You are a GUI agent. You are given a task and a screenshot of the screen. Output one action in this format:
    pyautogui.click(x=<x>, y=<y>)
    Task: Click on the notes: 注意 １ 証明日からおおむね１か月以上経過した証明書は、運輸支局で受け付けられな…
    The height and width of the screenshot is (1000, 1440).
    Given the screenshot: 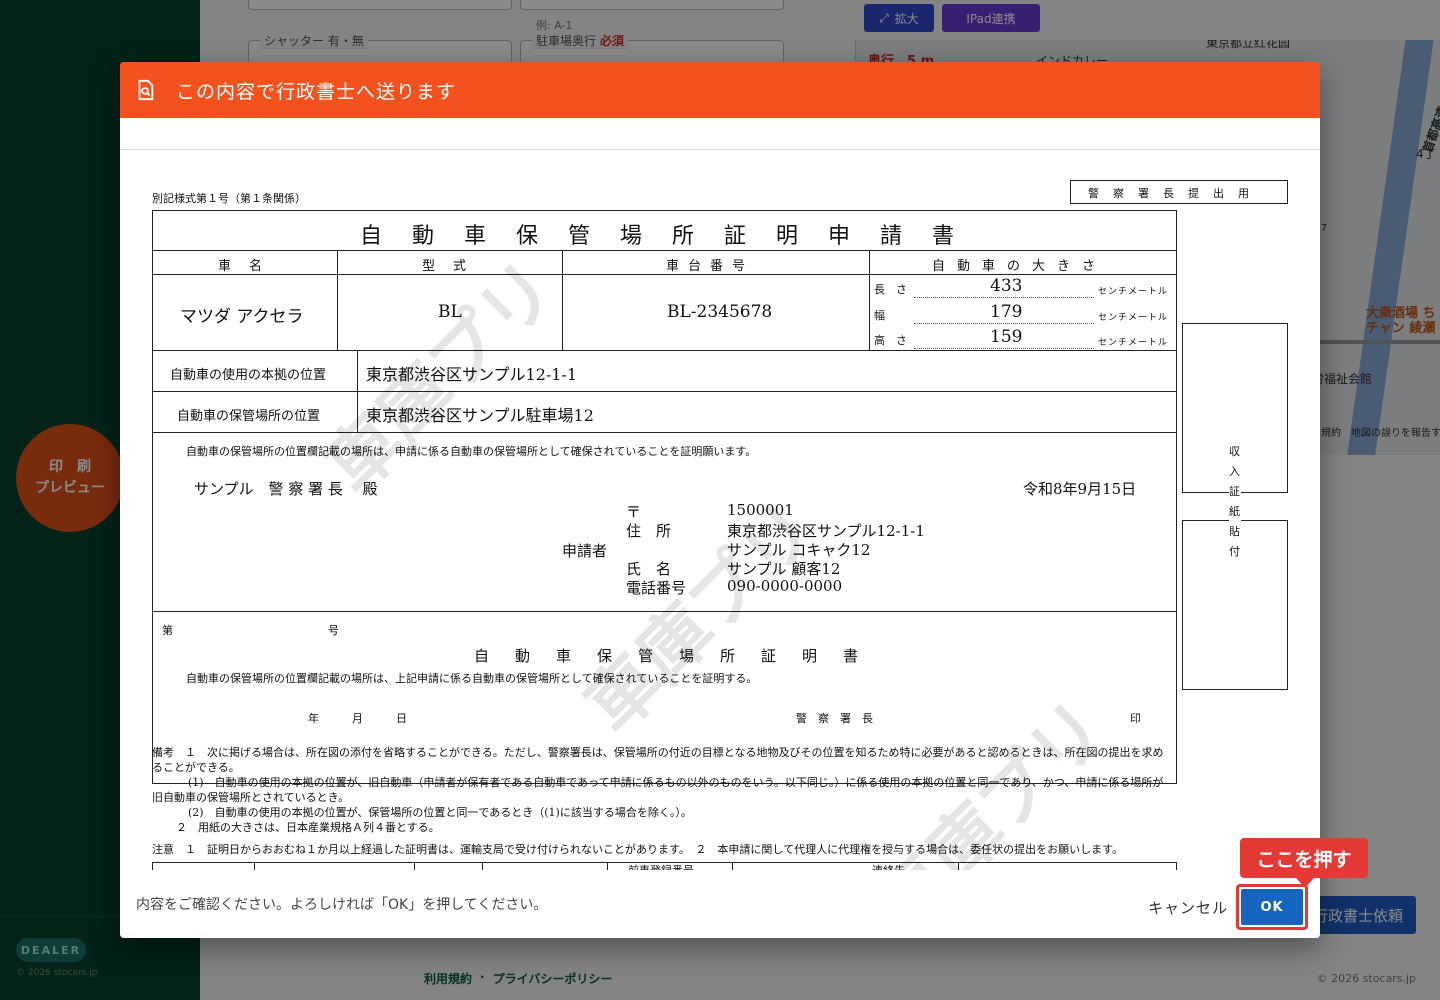 What is the action you would take?
    pyautogui.click(x=637, y=849)
    